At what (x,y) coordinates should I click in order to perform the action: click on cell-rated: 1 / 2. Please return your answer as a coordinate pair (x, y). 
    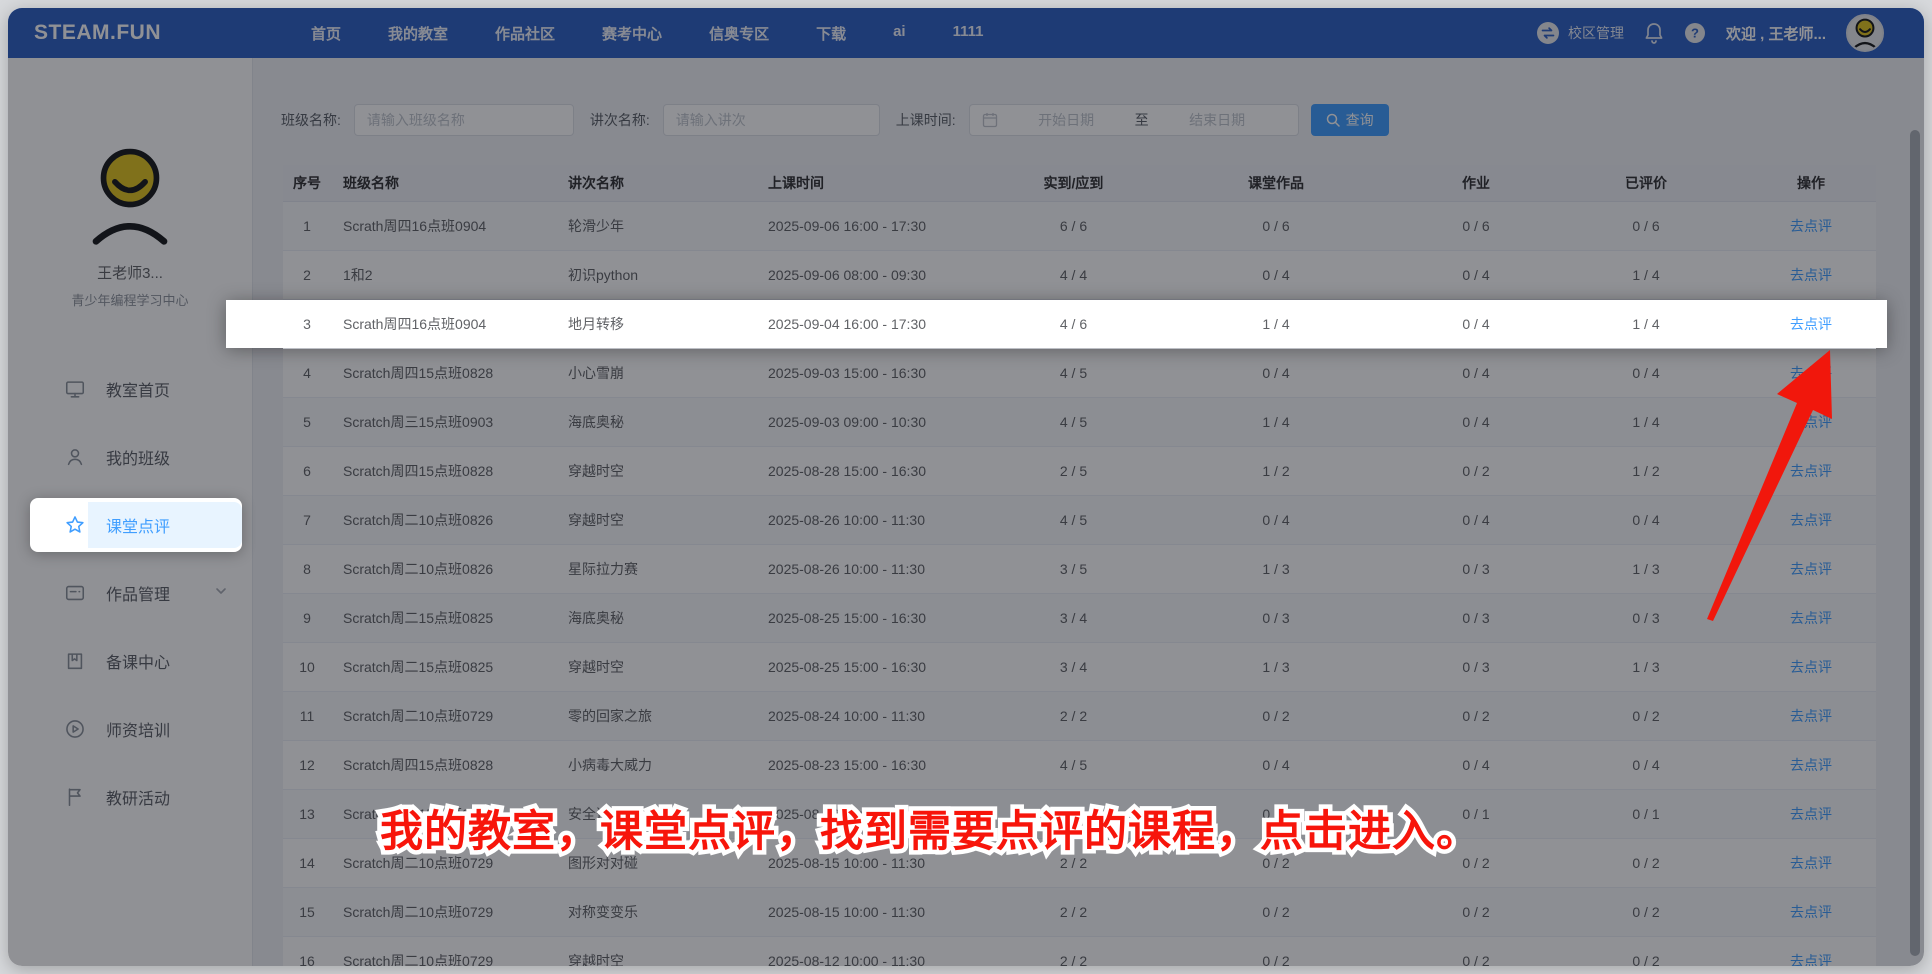
    Looking at the image, I should click on (1646, 471).